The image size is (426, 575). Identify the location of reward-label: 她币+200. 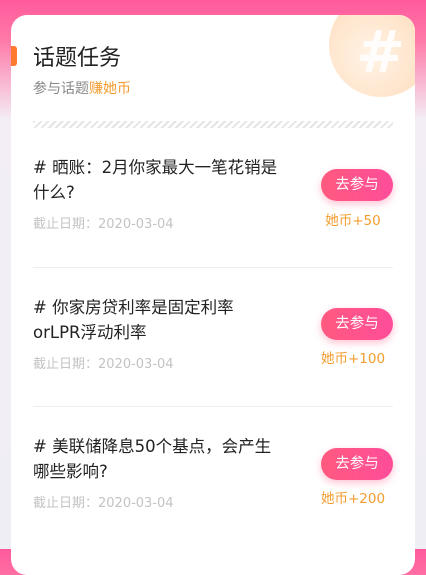
(353, 499).